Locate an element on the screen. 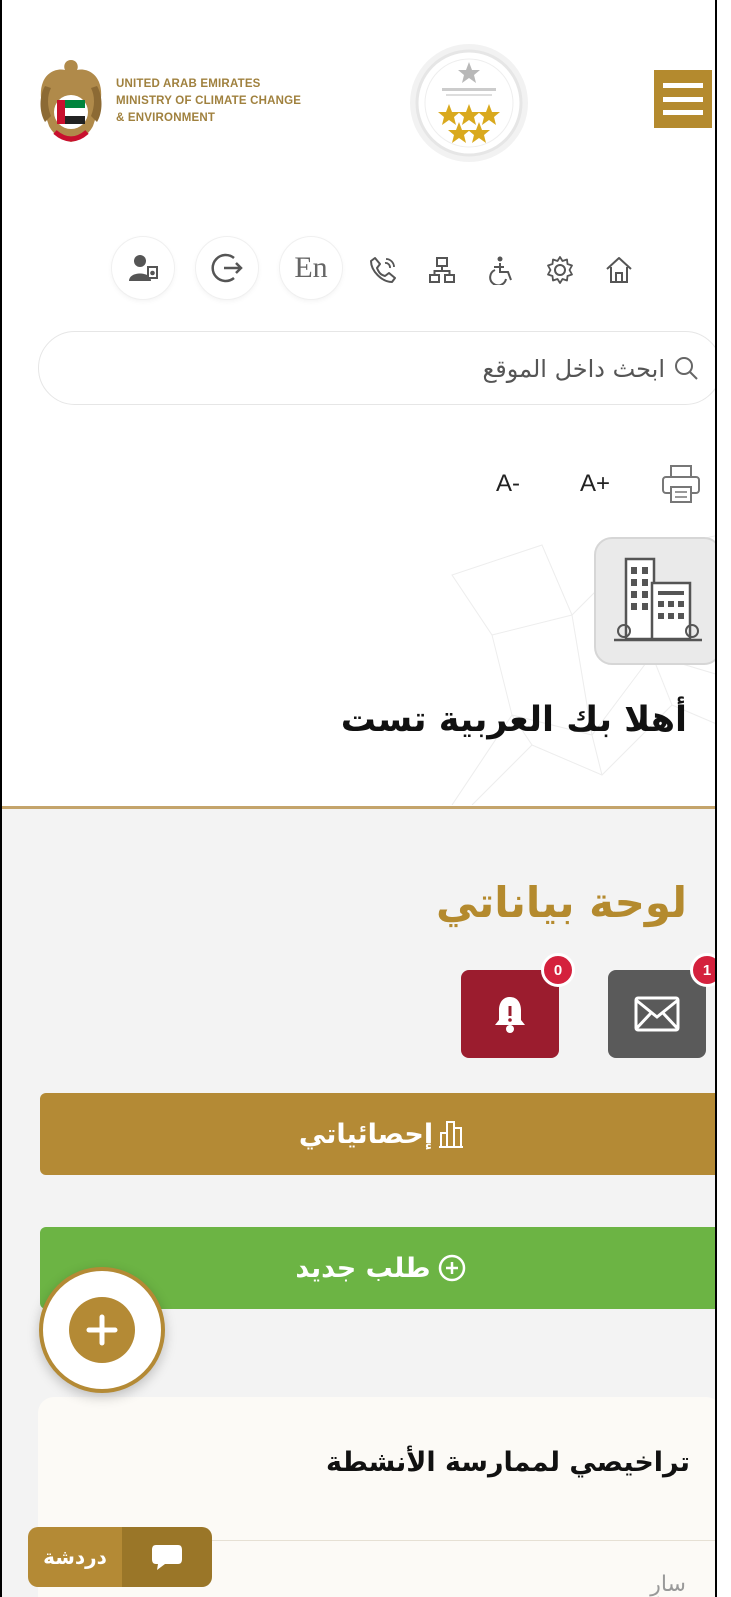 The height and width of the screenshot is (1597, 731). accessibility-icon is located at coordinates (500, 270).